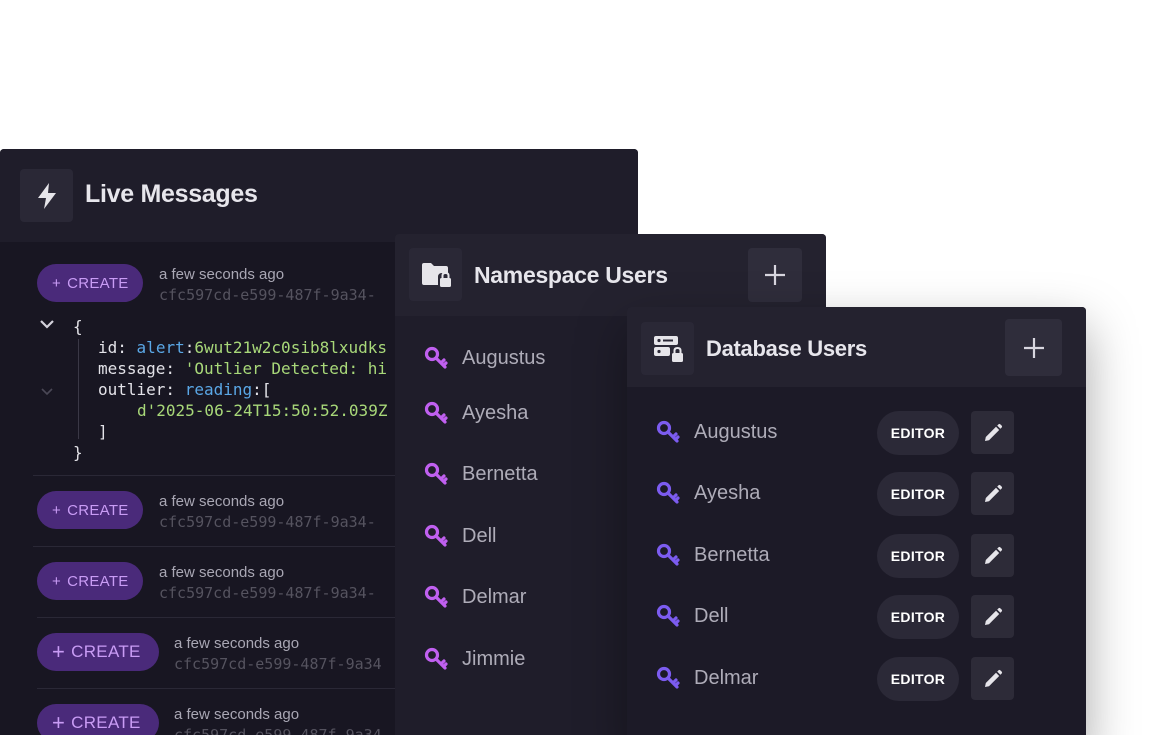 Image resolution: width=1160 pixels, height=735 pixels. Describe the element at coordinates (103, 431) in the screenshot. I see `code-close-bracket: ]` at that location.